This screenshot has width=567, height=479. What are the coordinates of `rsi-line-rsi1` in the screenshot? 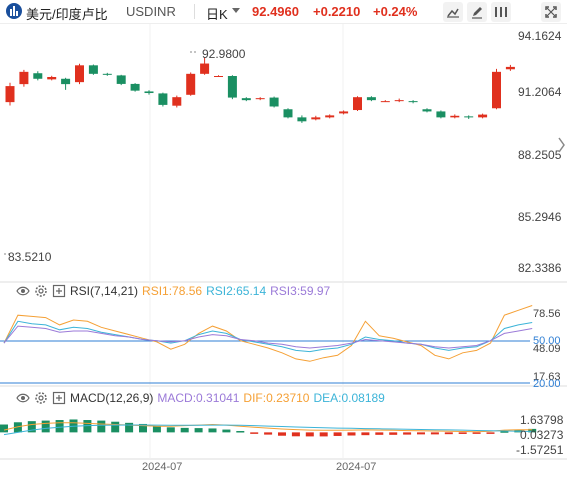 It's located at (268, 333).